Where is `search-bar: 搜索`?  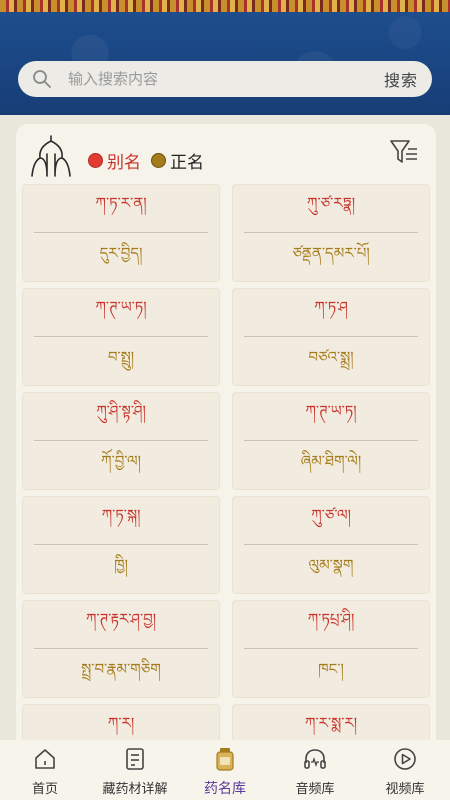
search-bar: 搜索 is located at coordinates (225, 79).